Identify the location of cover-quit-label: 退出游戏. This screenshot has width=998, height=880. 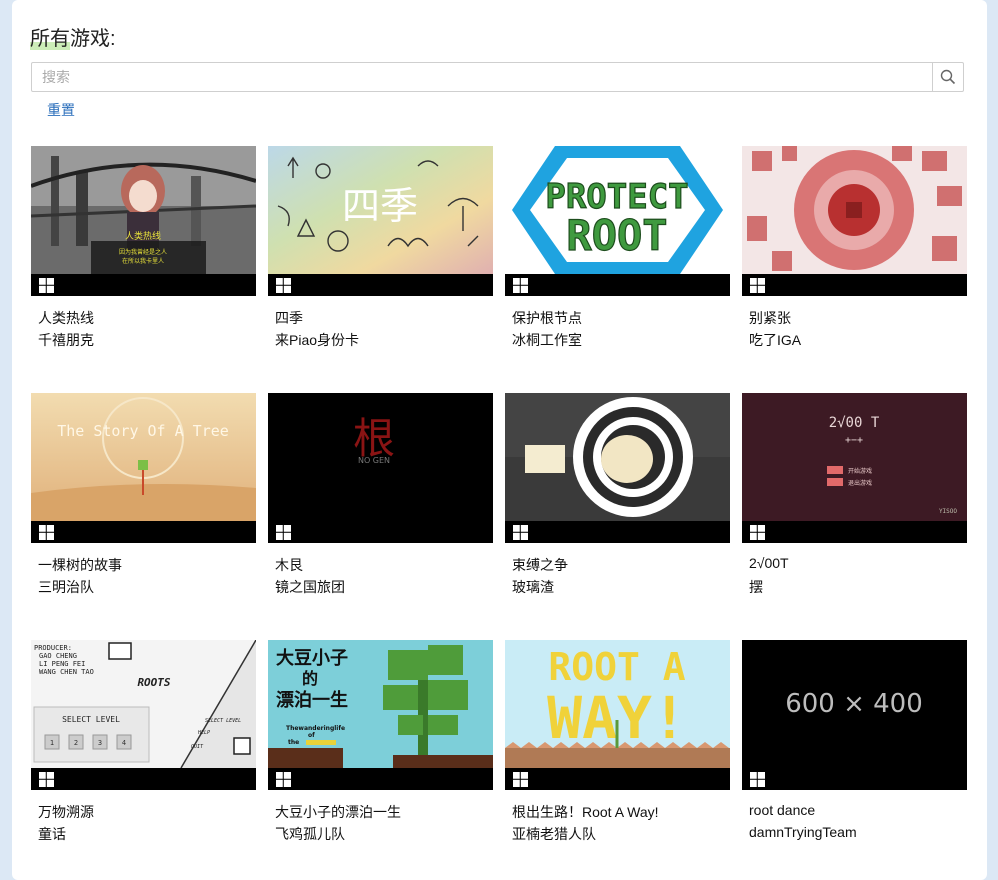
(860, 483).